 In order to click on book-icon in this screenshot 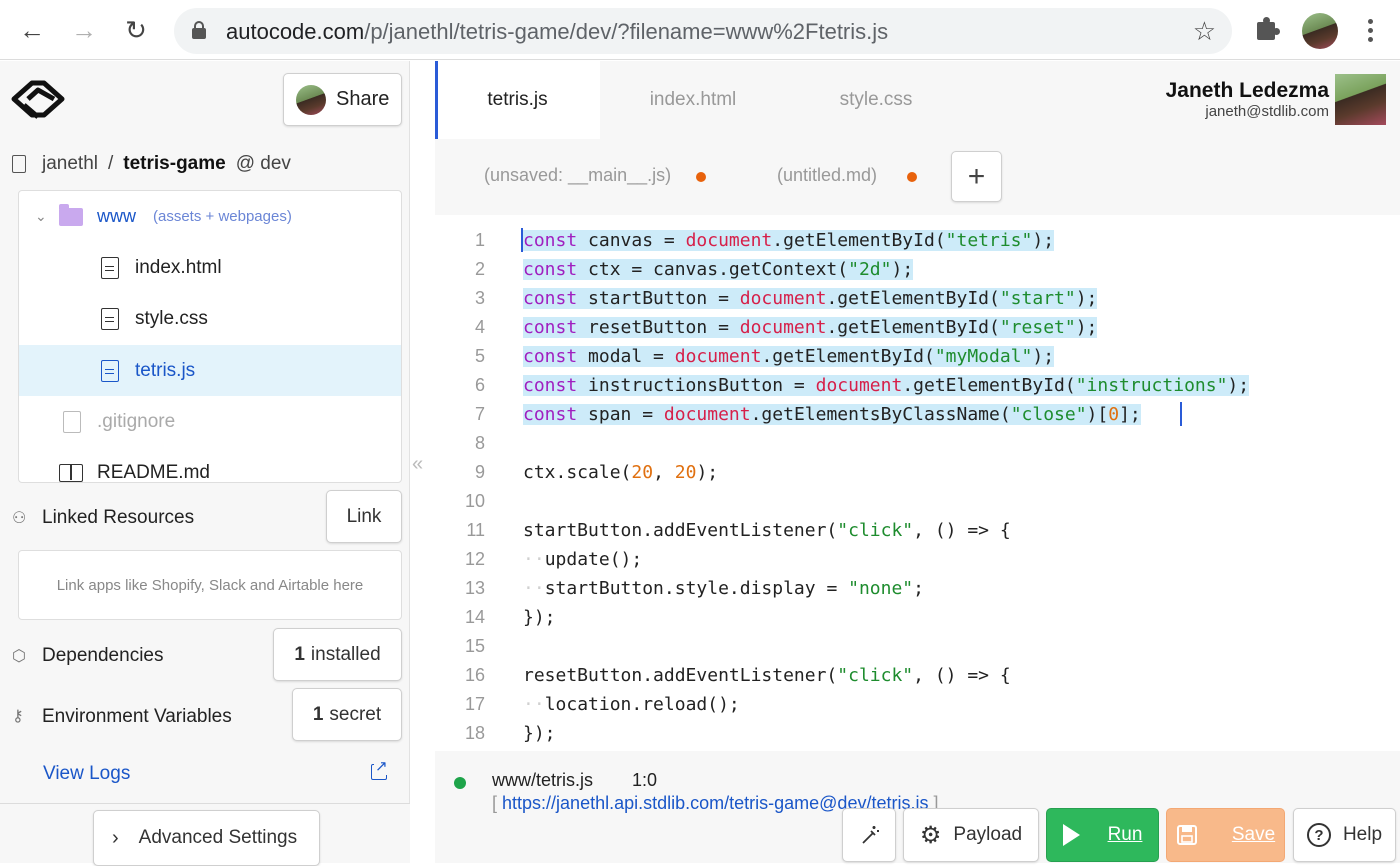, I will do `click(71, 473)`.